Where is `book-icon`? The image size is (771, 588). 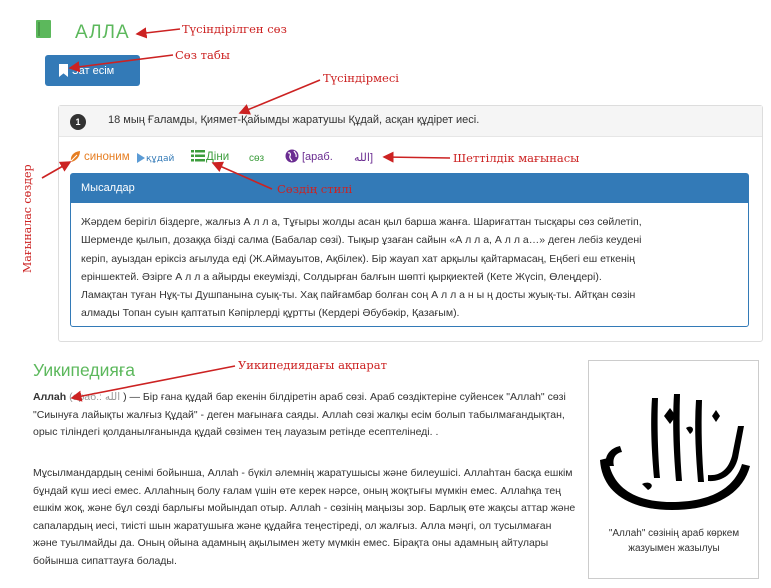 book-icon is located at coordinates (43, 29).